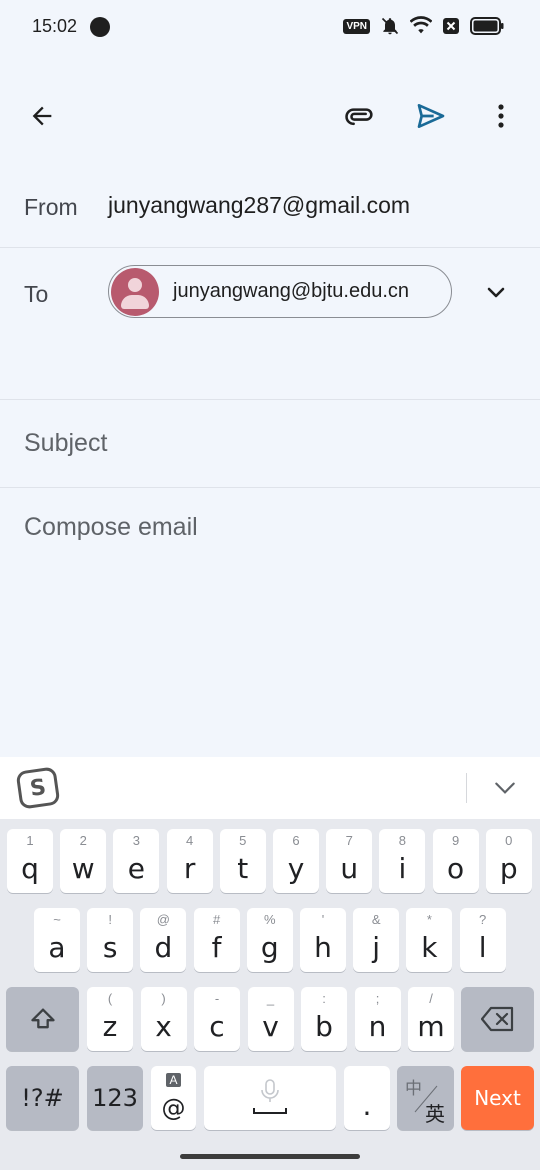 Image resolution: width=540 pixels, height=1170 pixels. Describe the element at coordinates (349, 868) in the screenshot. I see `key-label: u` at that location.